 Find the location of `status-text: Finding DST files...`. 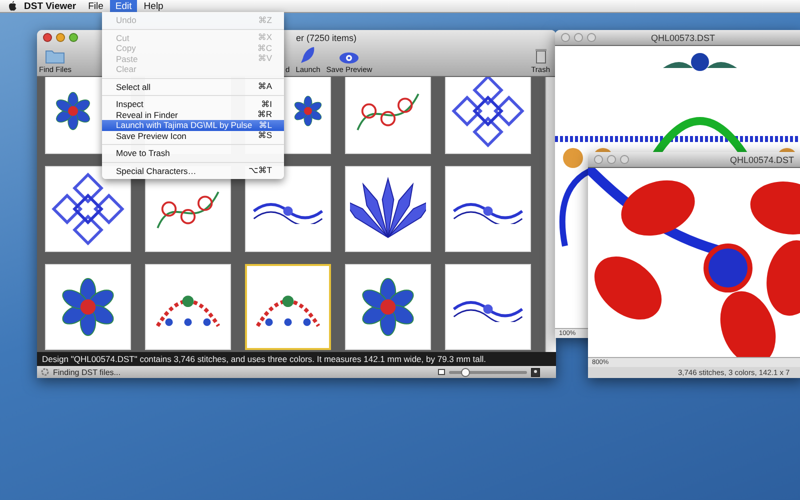

status-text: Finding DST files... is located at coordinates (87, 372).